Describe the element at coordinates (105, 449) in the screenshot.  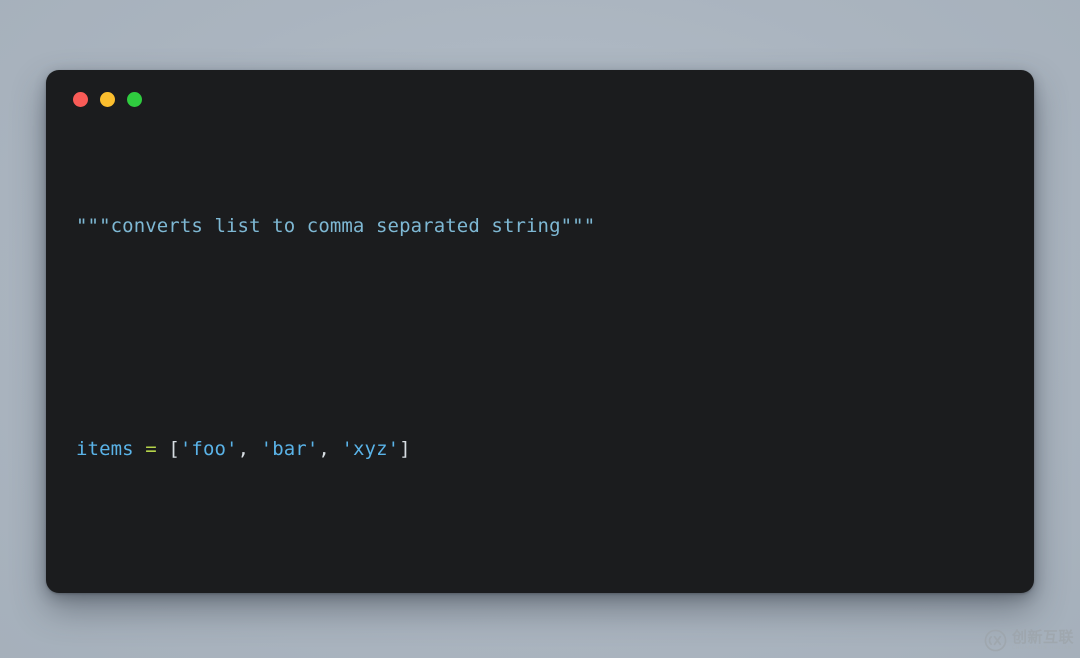
I see `variable-items: items` at that location.